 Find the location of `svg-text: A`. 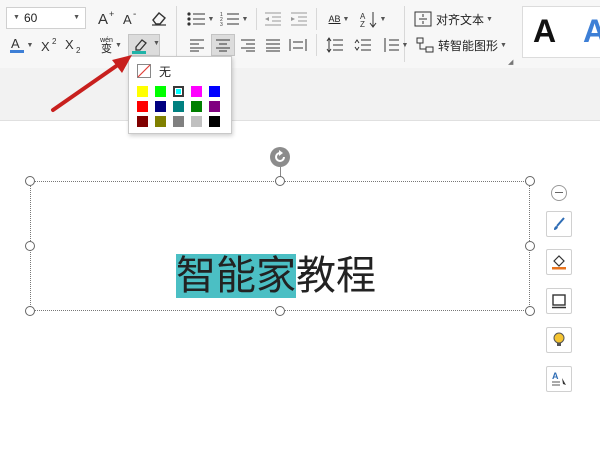

svg-text: A is located at coordinates (555, 376).